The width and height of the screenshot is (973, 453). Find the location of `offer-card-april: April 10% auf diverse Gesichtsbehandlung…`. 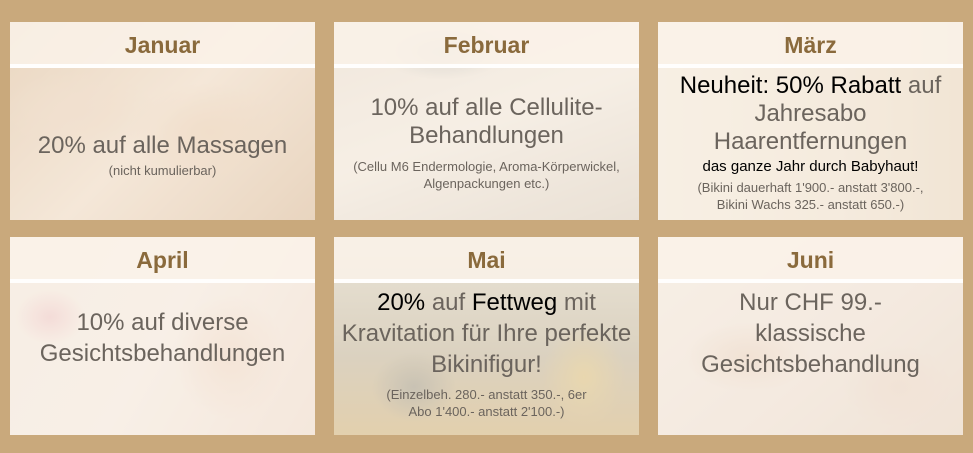

offer-card-april: April 10% auf diverse Gesichtsbehandlung… is located at coordinates (162, 336).